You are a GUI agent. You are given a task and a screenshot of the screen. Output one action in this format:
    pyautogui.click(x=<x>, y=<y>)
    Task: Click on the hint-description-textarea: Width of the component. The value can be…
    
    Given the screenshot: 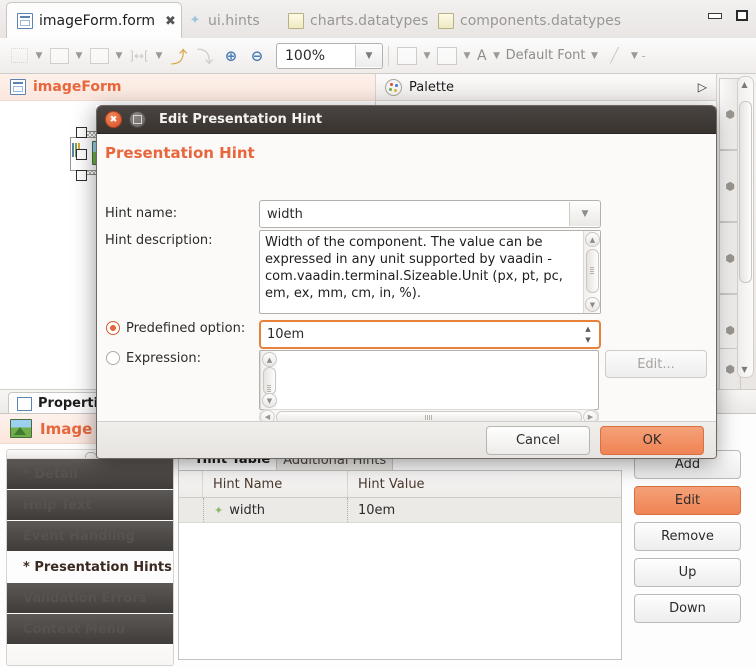 What is the action you would take?
    pyautogui.click(x=430, y=272)
    